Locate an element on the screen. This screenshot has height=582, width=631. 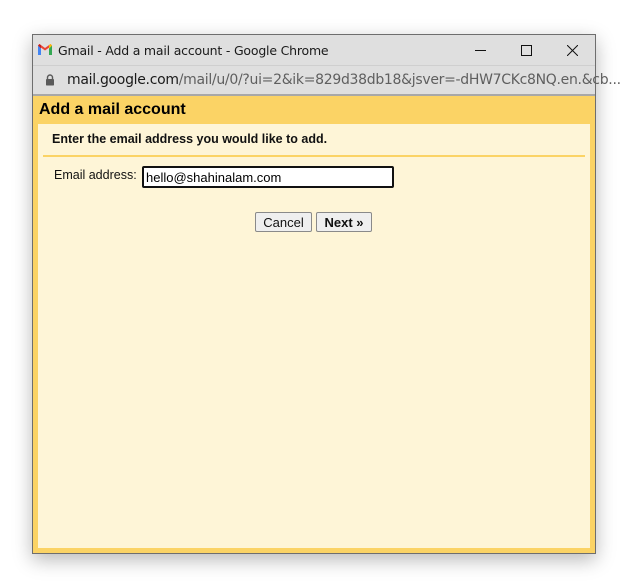
divider is located at coordinates (314, 156).